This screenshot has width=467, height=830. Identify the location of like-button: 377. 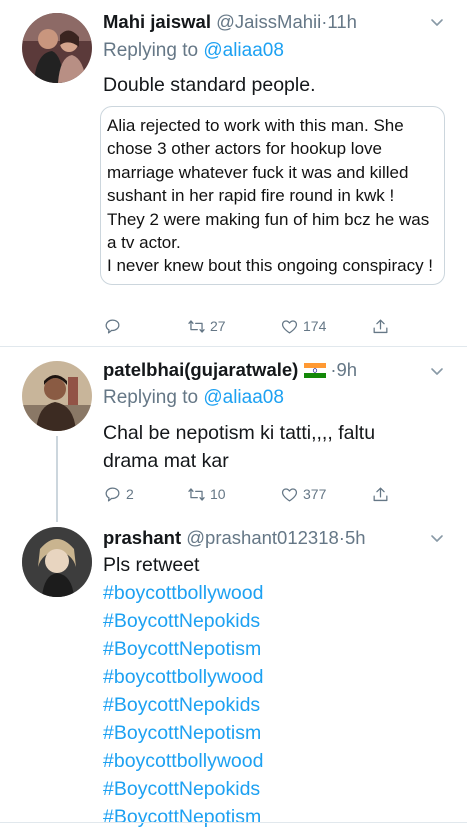
(303, 494).